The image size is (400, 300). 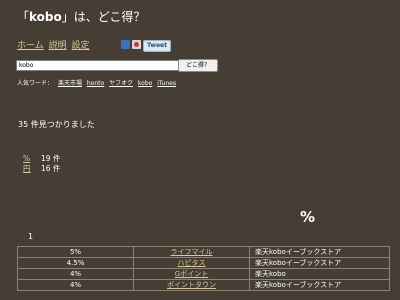 I want to click on top-nav: ホーム 説明 設定, so click(x=54, y=44).